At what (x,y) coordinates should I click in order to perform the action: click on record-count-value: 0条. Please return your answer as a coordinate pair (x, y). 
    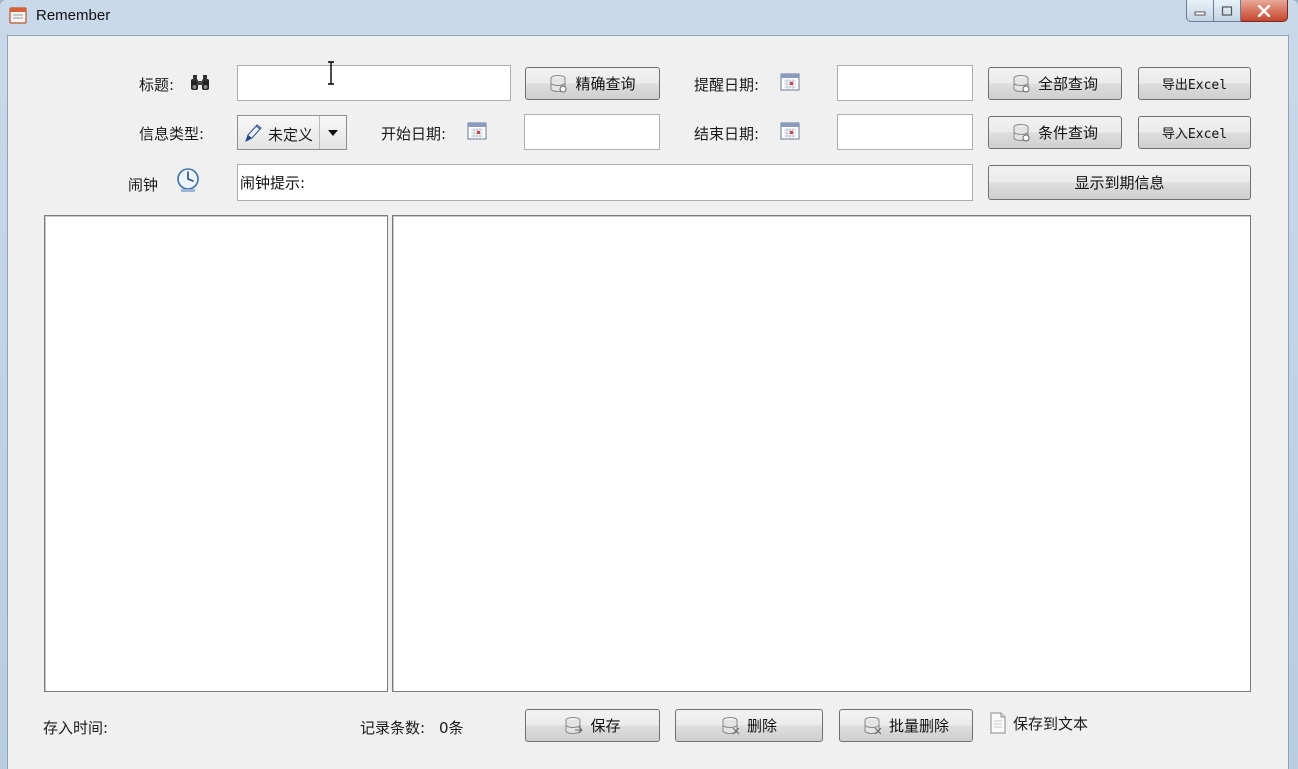
    Looking at the image, I should click on (451, 728).